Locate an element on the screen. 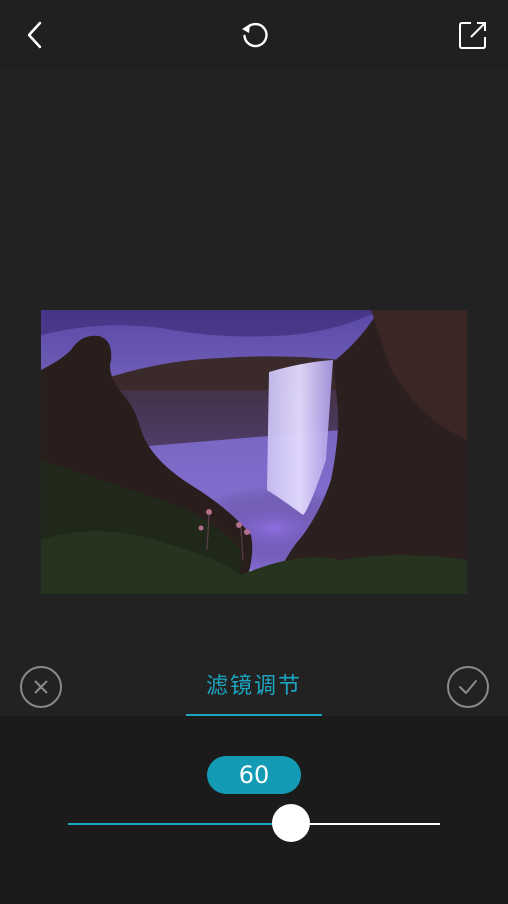  back-button is located at coordinates (36, 35).